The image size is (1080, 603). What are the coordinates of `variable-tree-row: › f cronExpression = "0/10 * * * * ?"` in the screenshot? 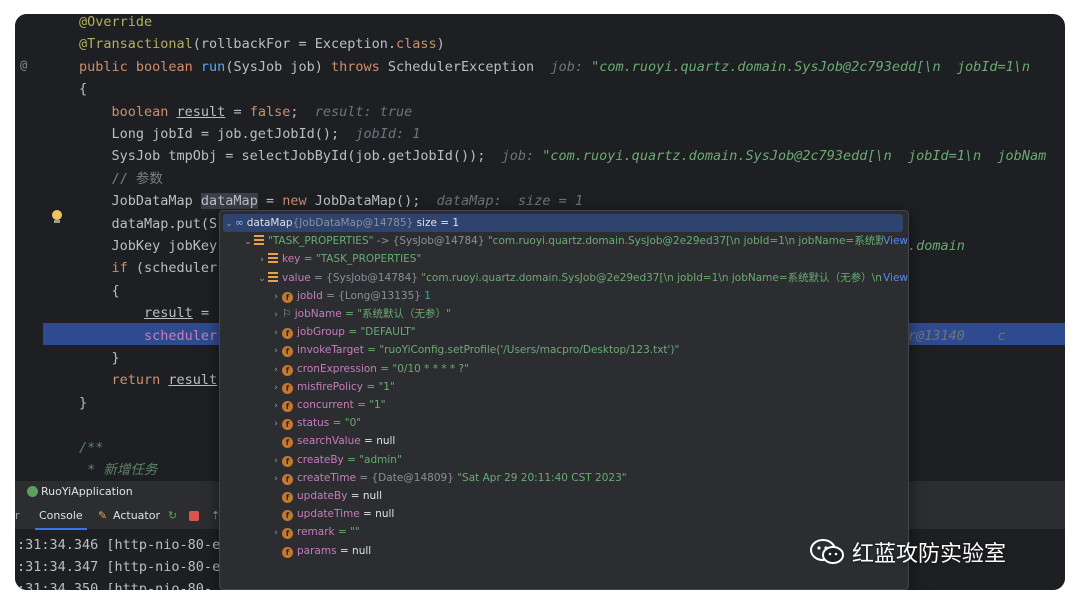 It's located at (369, 369).